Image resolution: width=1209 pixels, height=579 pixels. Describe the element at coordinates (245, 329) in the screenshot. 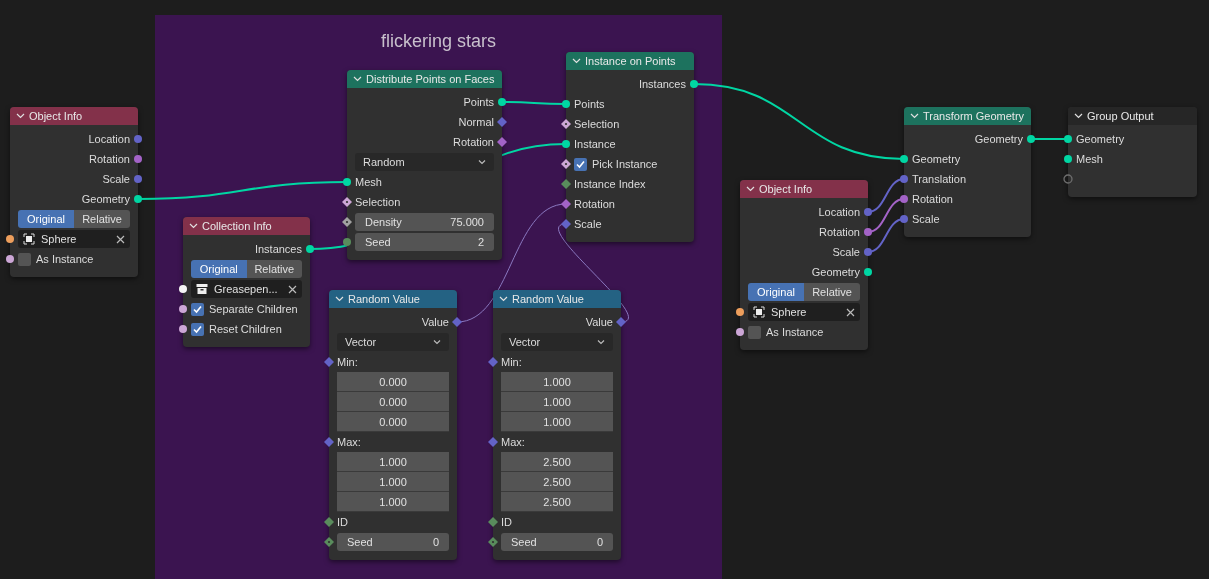

I see `checkbox-label: Reset Children` at that location.